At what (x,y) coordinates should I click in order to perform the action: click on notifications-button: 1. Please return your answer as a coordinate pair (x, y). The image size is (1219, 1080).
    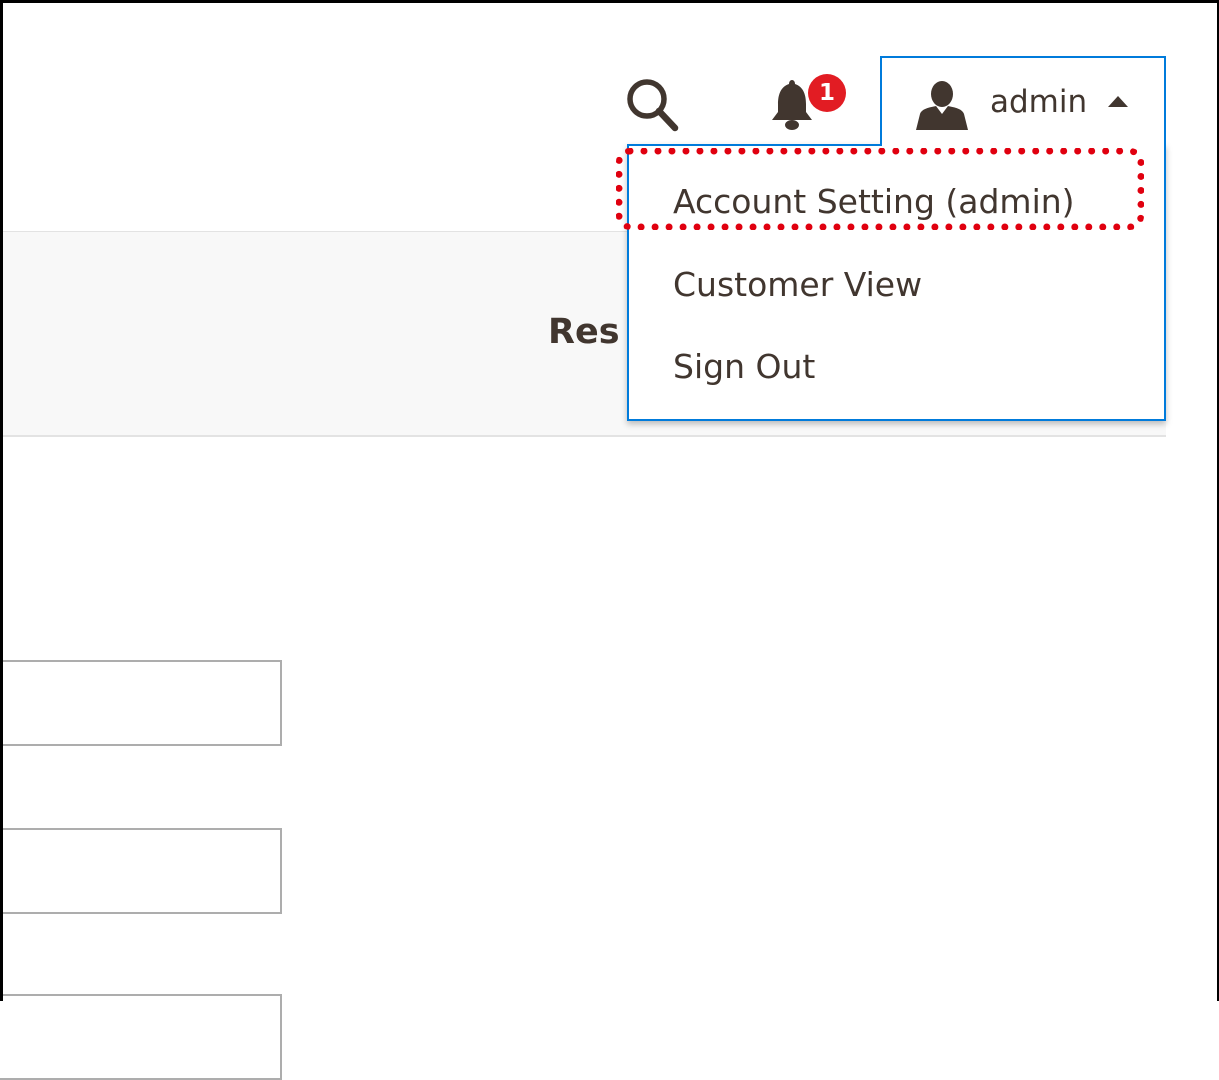
    Looking at the image, I should click on (808, 104).